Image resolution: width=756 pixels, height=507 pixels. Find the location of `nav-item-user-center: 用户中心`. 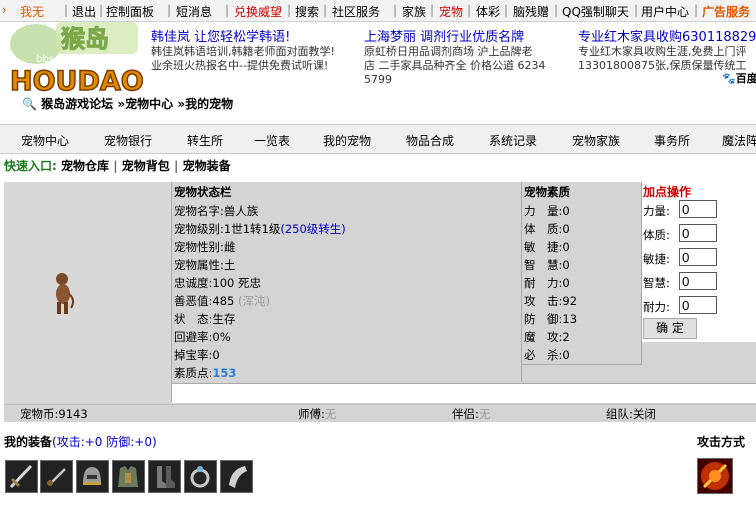

nav-item-user-center: 用户中心 is located at coordinates (665, 11).